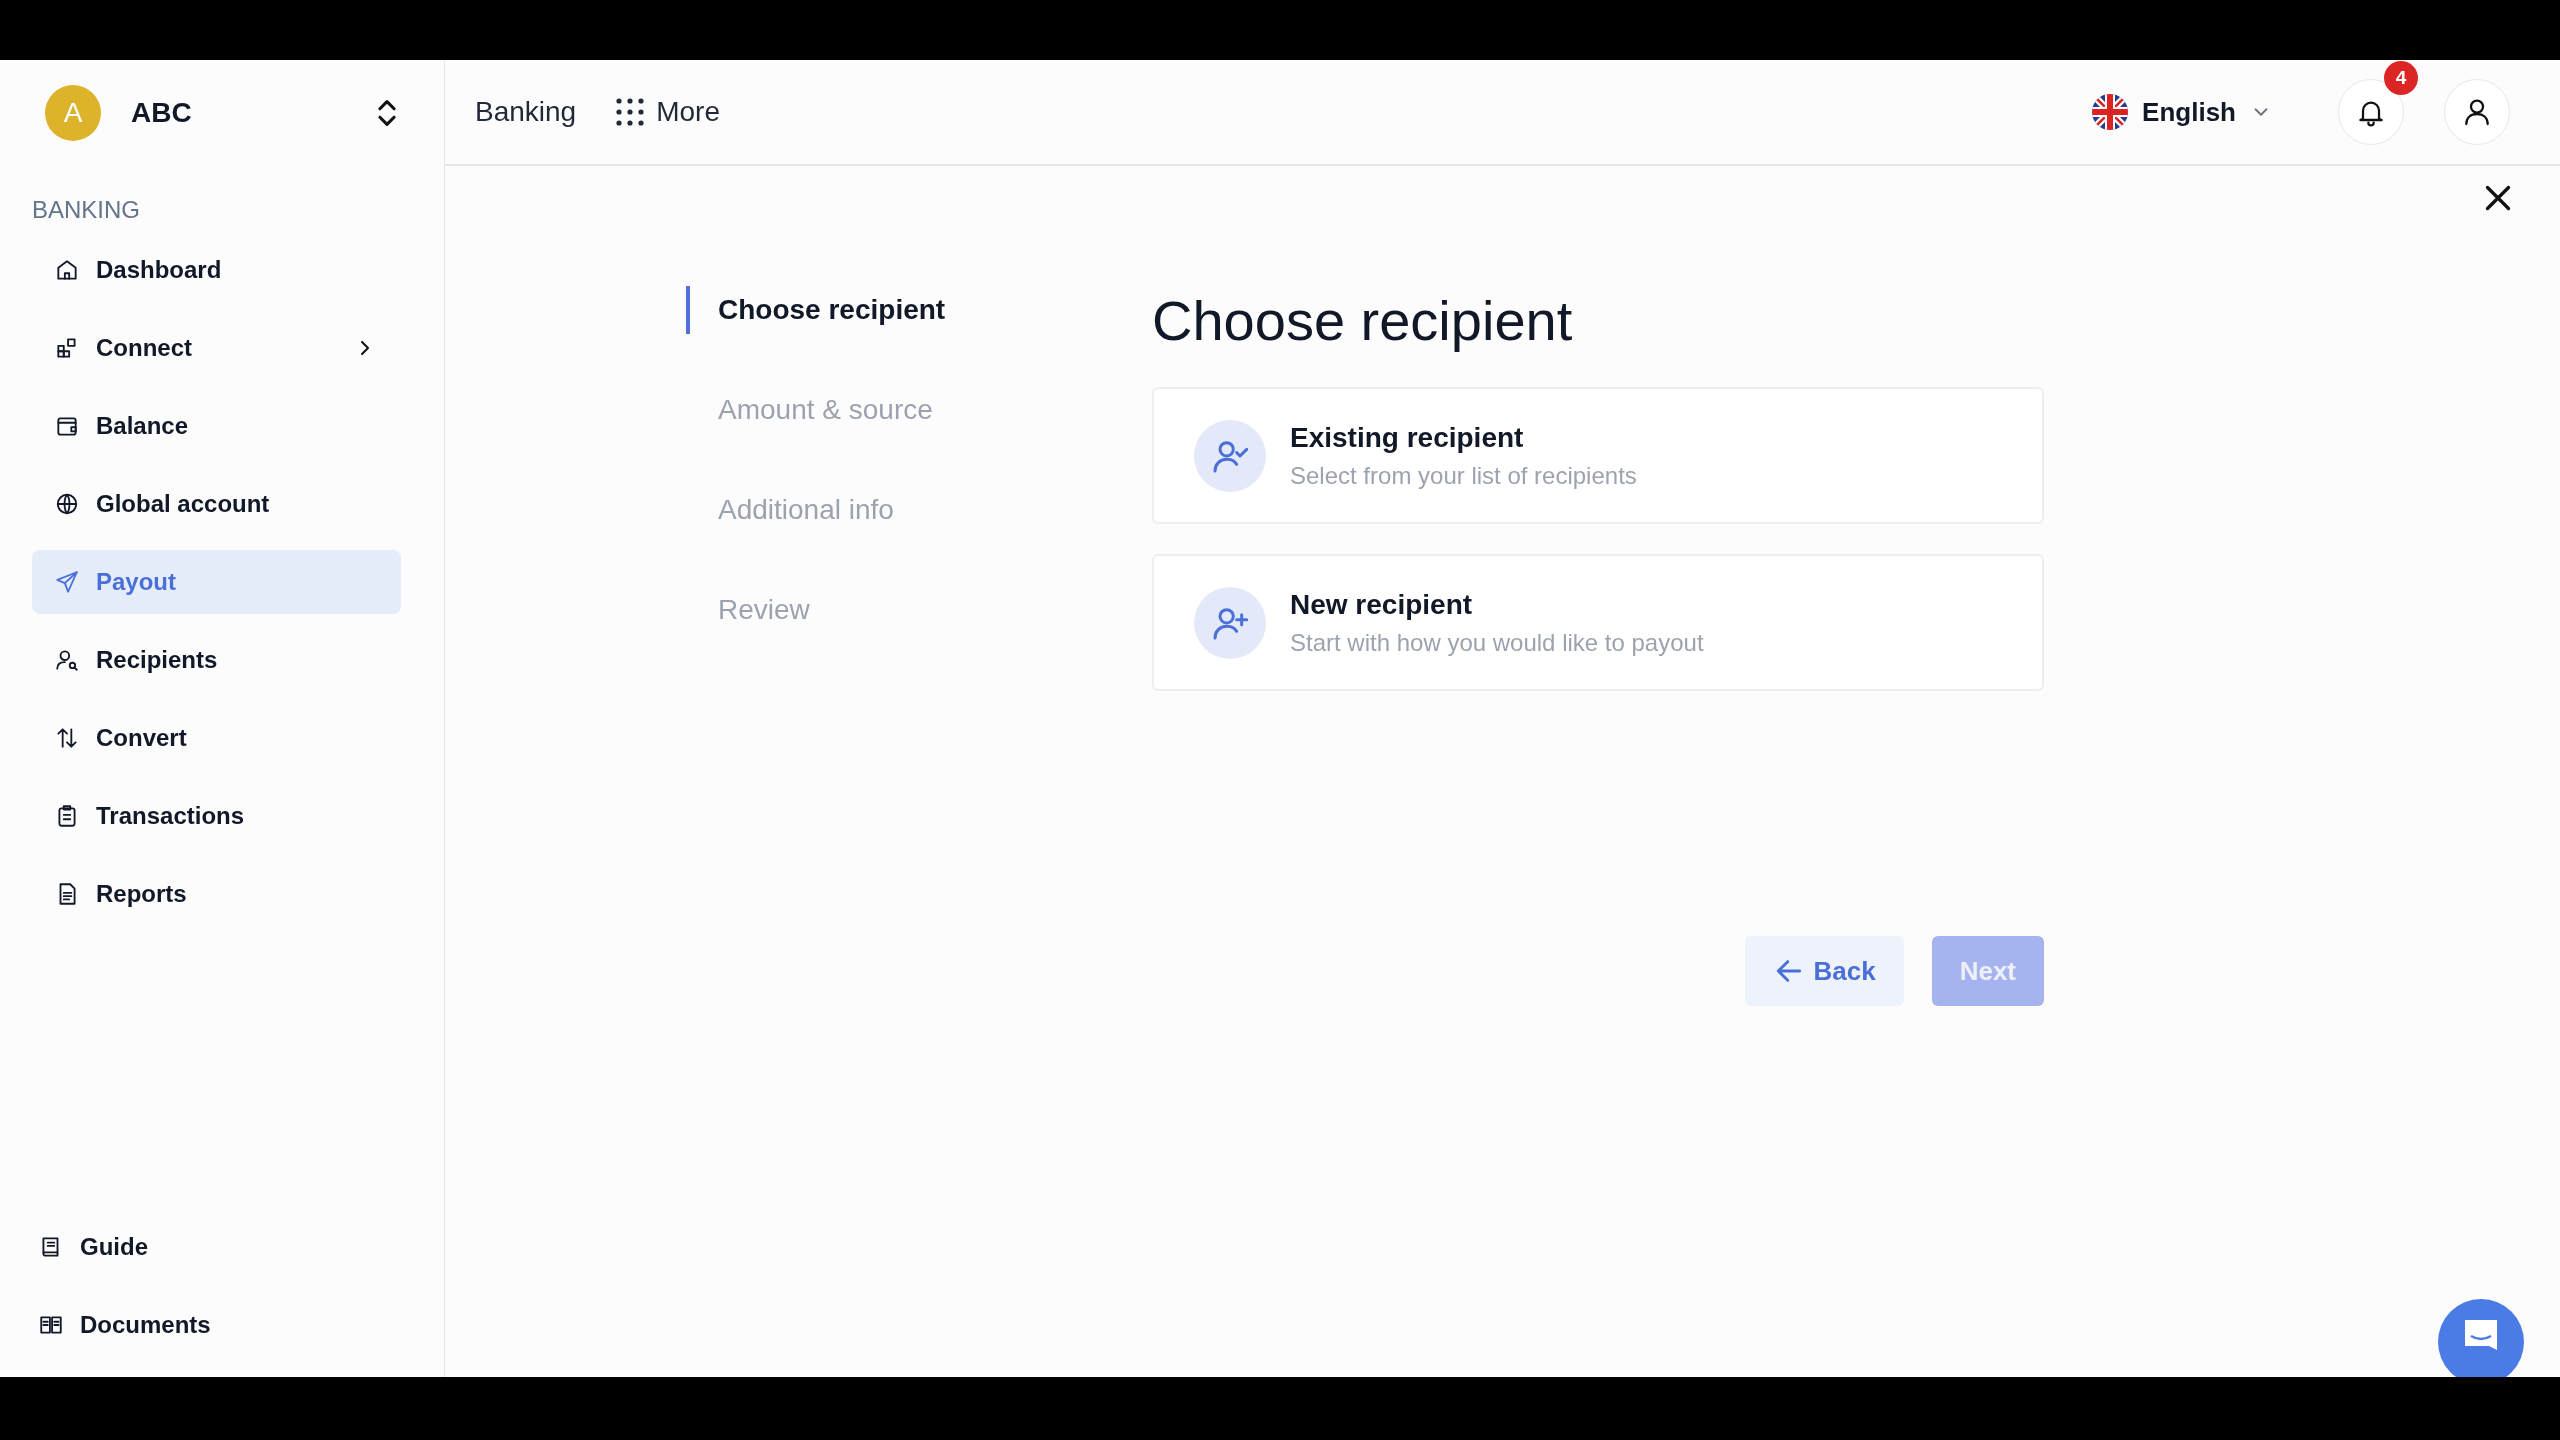  Describe the element at coordinates (216, 270) in the screenshot. I see `sidebar-item: Dashboard` at that location.